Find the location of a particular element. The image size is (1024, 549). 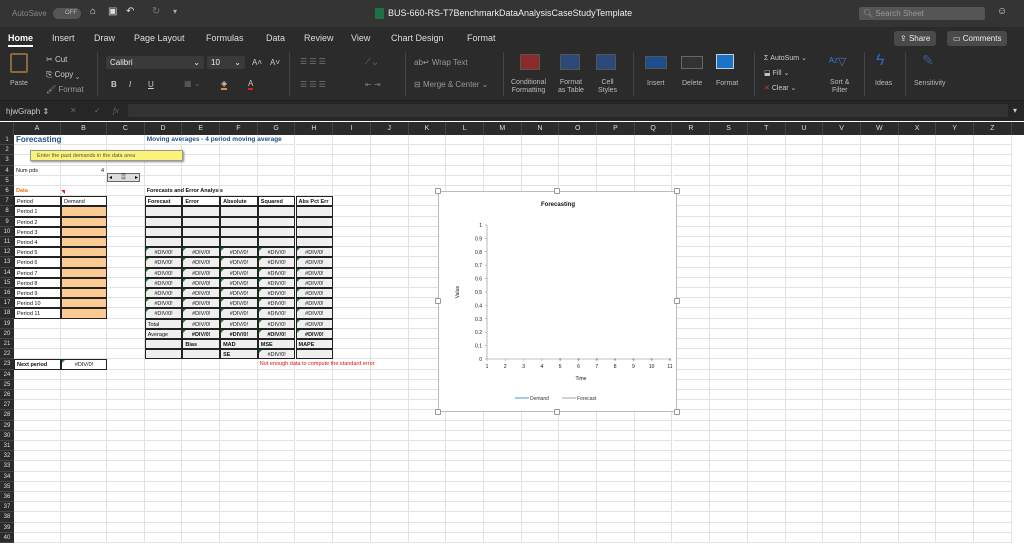

cell-W35 is located at coordinates (880, 486).